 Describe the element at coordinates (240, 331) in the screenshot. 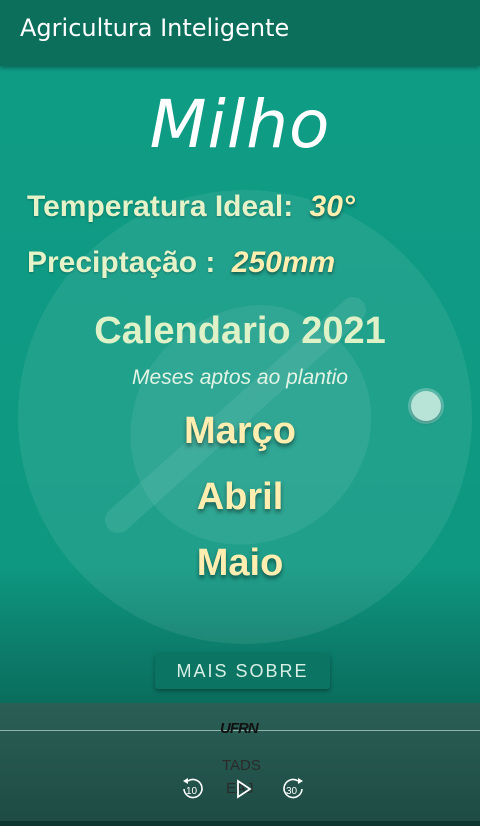

I see `calendar-title: Calendario 2021` at that location.